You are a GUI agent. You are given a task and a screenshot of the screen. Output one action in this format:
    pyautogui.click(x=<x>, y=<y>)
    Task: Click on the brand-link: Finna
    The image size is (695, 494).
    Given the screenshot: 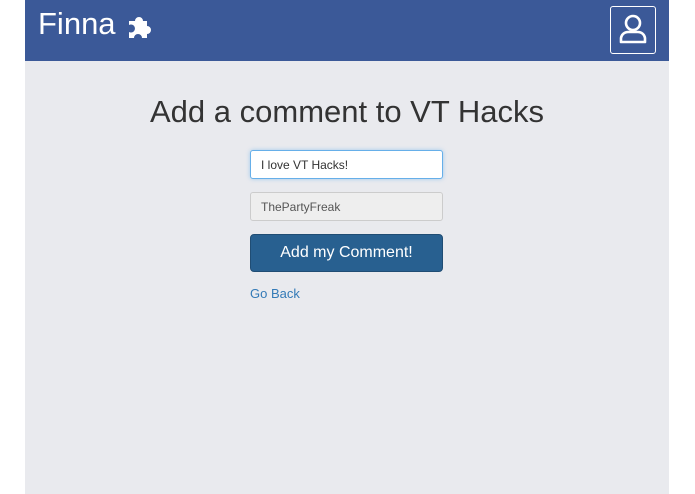 What is the action you would take?
    pyautogui.click(x=96, y=24)
    